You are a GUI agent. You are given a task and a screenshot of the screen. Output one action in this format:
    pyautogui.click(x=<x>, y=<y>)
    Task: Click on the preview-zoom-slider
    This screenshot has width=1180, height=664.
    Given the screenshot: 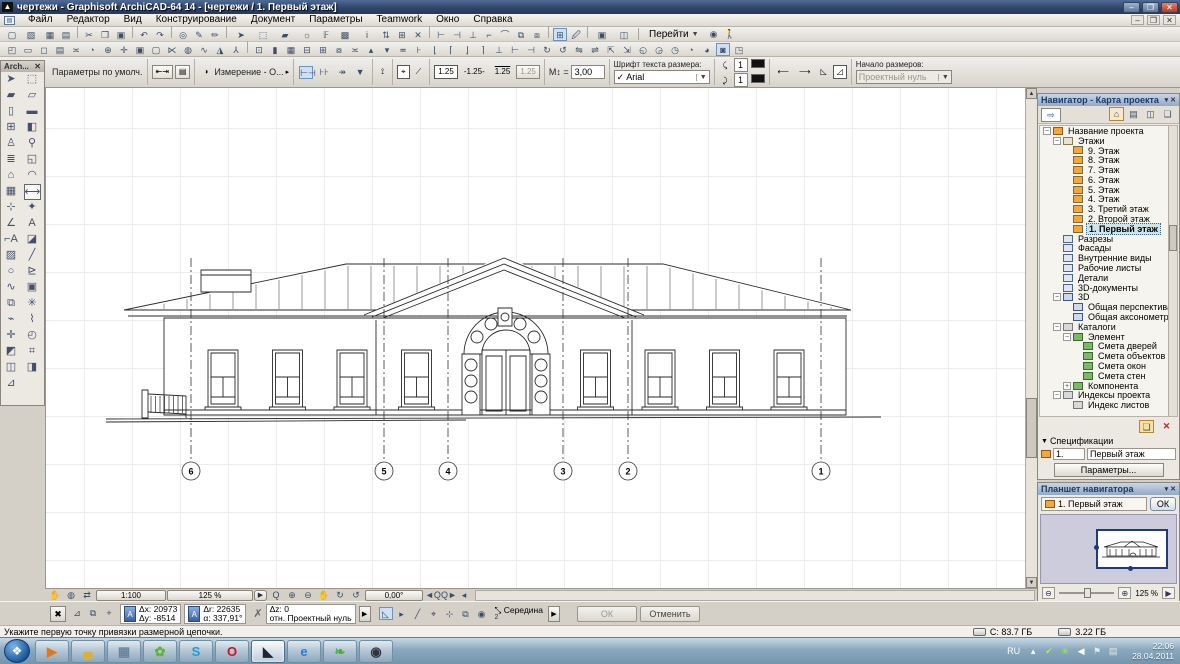 What is the action you would take?
    pyautogui.click(x=1087, y=593)
    